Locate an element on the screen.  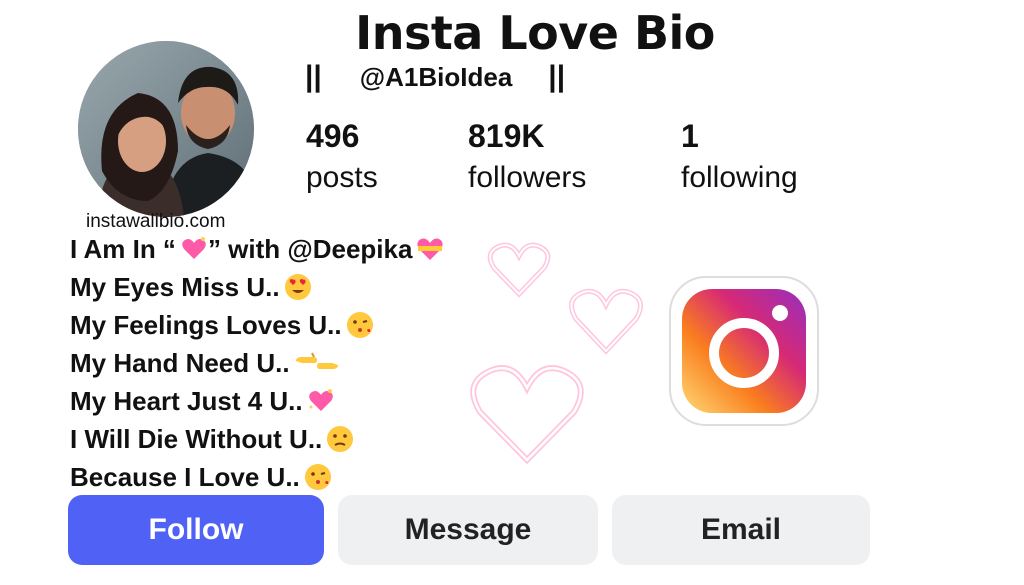
avatar is located at coordinates (166, 129).